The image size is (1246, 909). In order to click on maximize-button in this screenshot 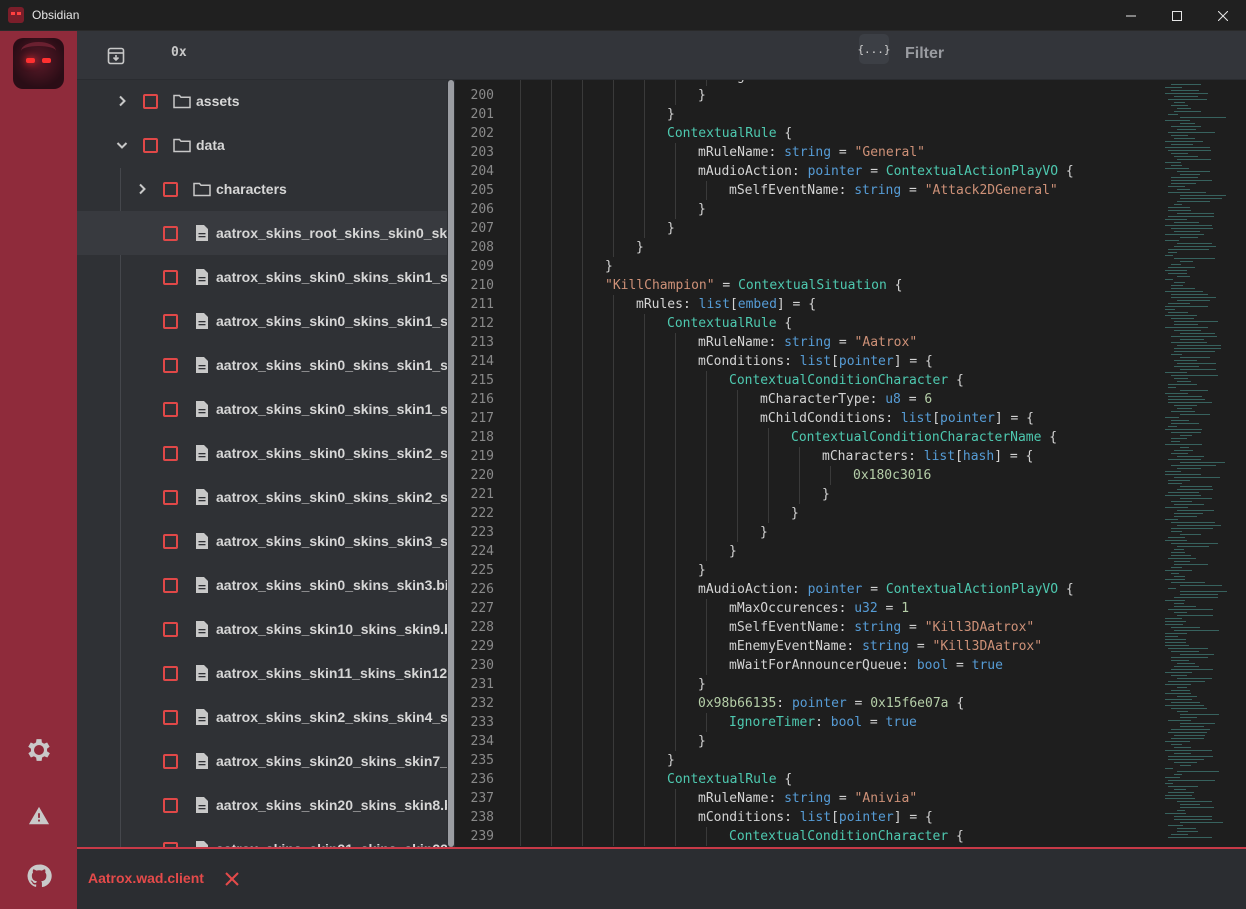, I will do `click(1177, 15)`.